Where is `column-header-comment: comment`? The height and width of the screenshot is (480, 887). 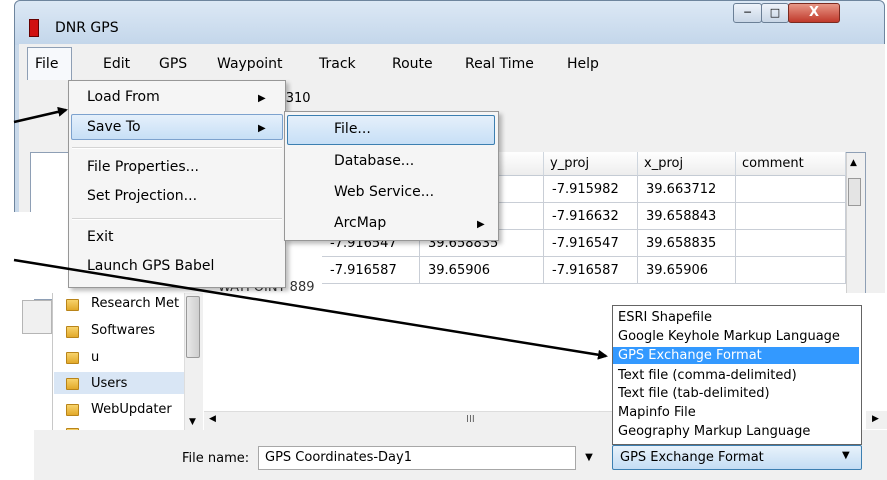 column-header-comment: comment is located at coordinates (791, 164).